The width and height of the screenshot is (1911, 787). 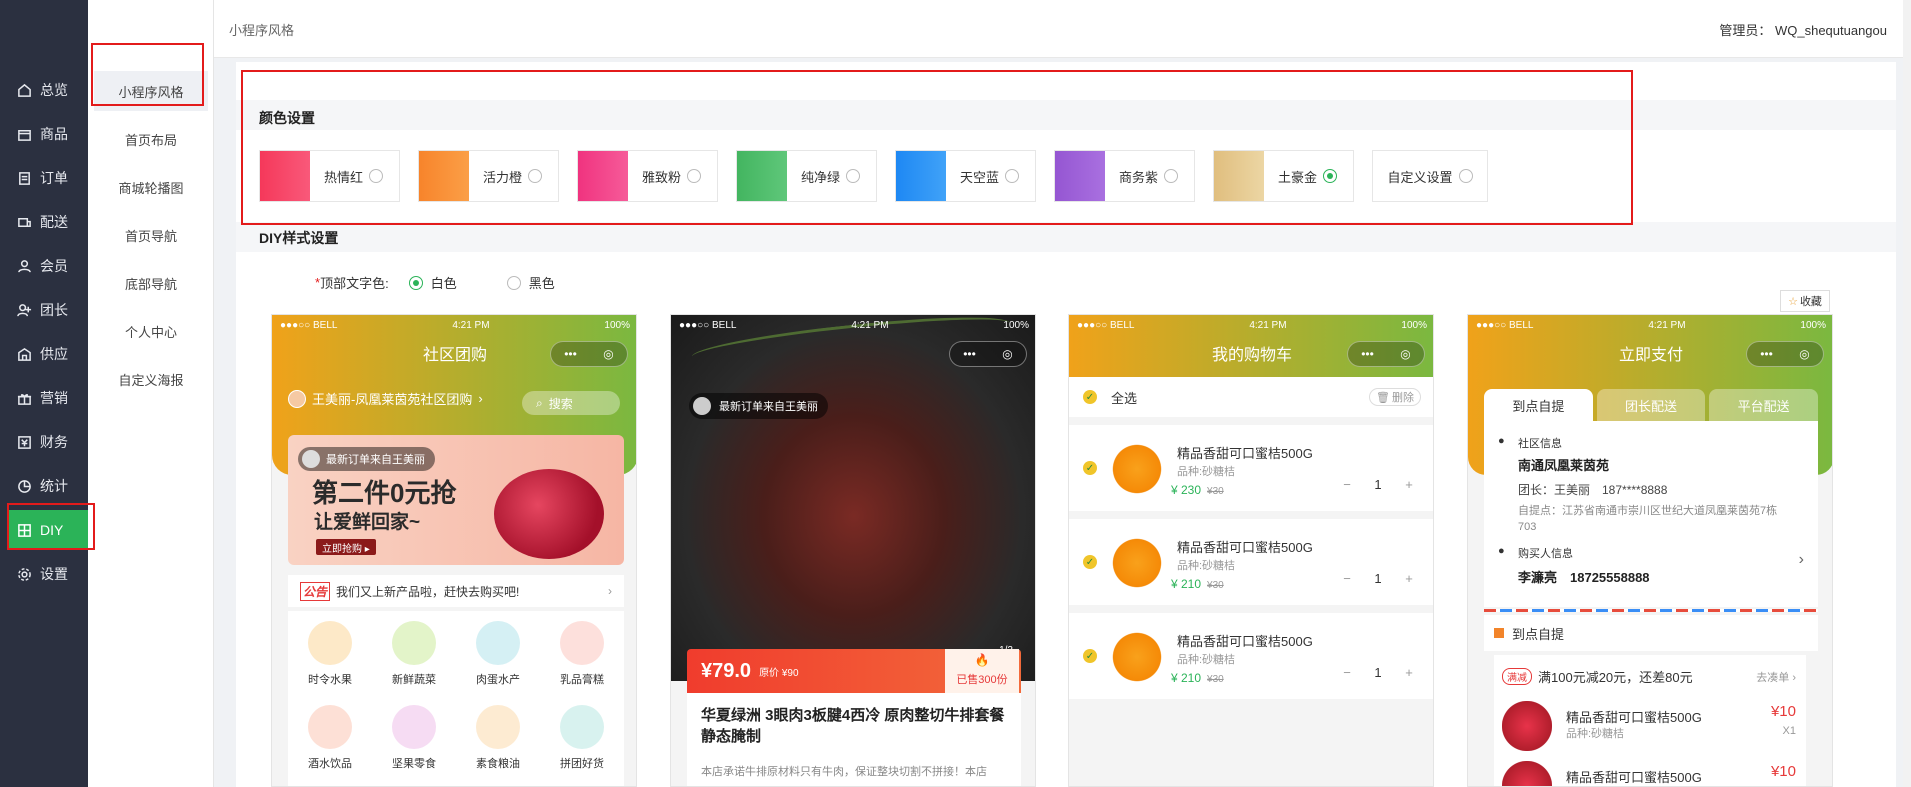 I want to click on price-value: ¥ 230, so click(x=1186, y=490).